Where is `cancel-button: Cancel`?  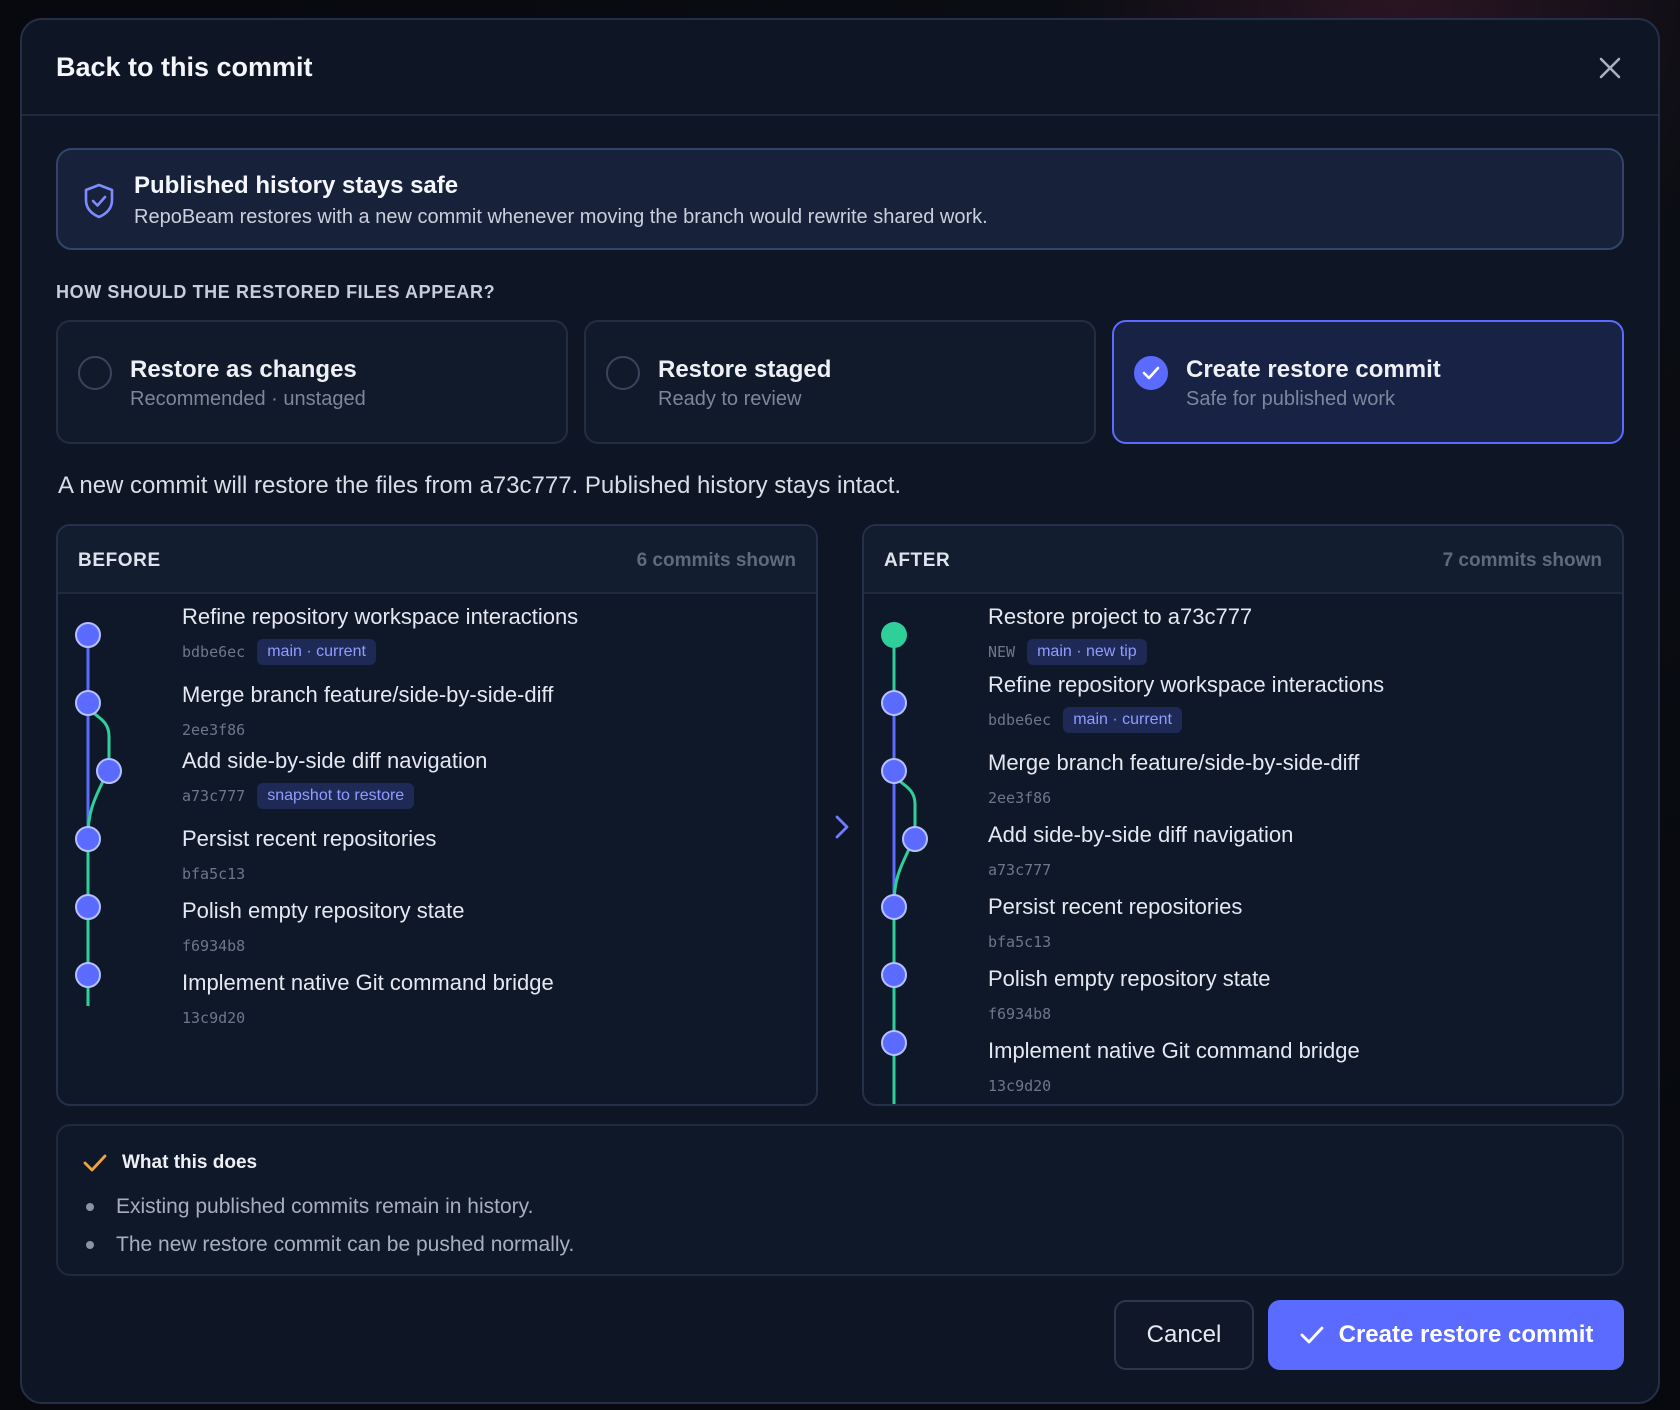
cancel-button: Cancel is located at coordinates (1184, 1335).